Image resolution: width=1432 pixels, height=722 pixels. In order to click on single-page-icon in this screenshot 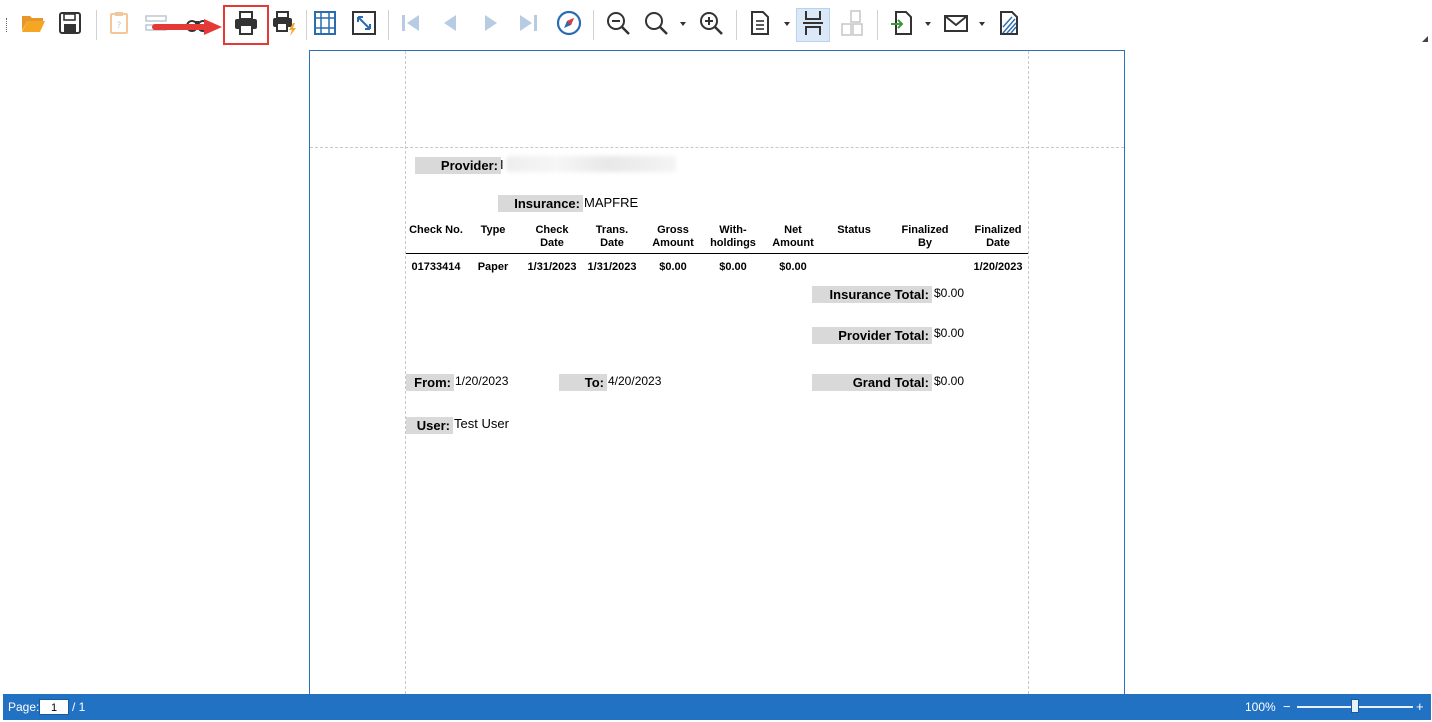, I will do `click(760, 25)`.